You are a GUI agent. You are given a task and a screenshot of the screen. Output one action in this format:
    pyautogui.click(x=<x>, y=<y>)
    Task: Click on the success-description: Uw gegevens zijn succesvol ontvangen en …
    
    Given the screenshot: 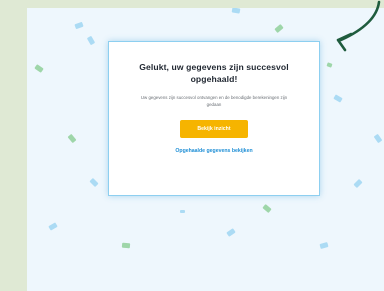 What is the action you would take?
    pyautogui.click(x=214, y=101)
    